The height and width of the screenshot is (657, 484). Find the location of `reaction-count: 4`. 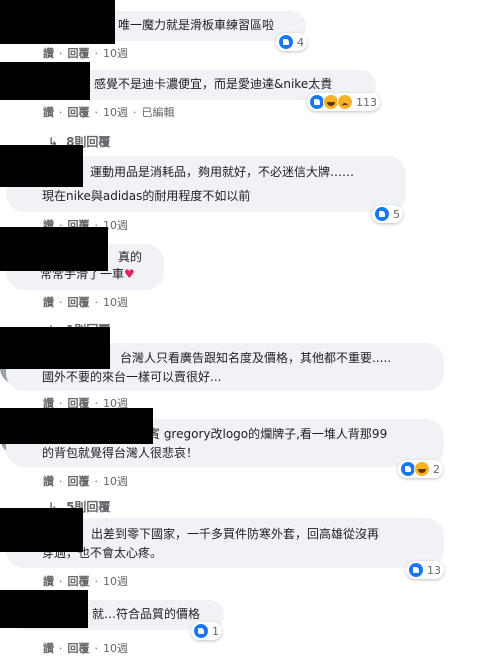

reaction-count: 4 is located at coordinates (300, 42).